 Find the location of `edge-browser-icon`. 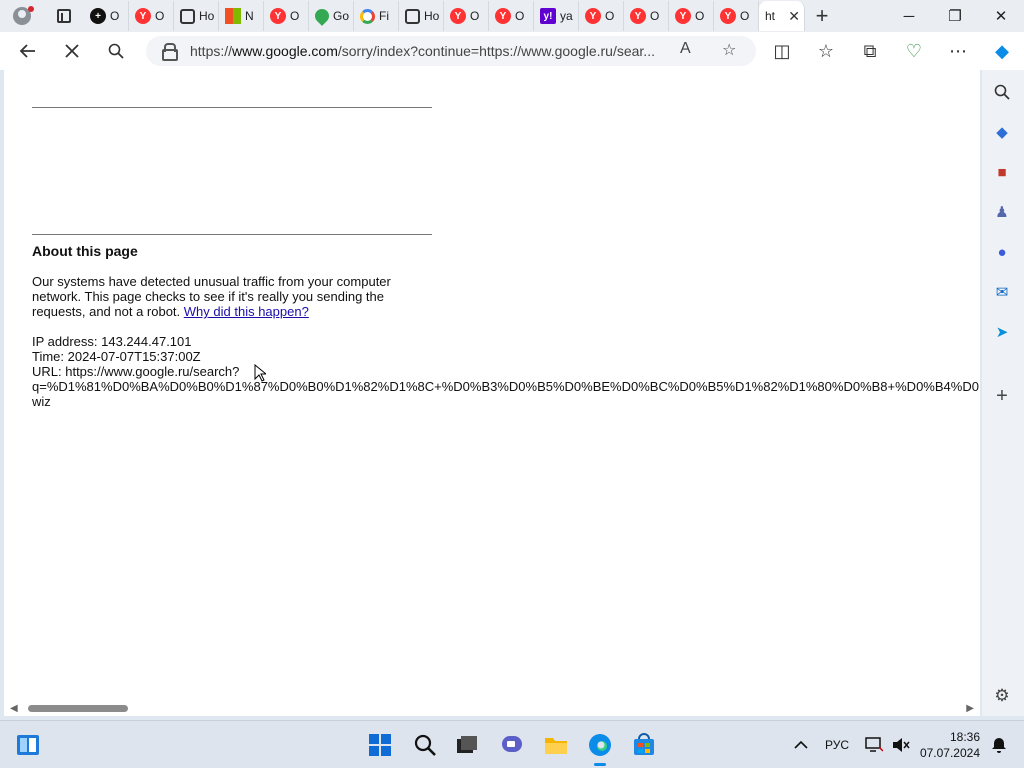

edge-browser-icon is located at coordinates (600, 749).